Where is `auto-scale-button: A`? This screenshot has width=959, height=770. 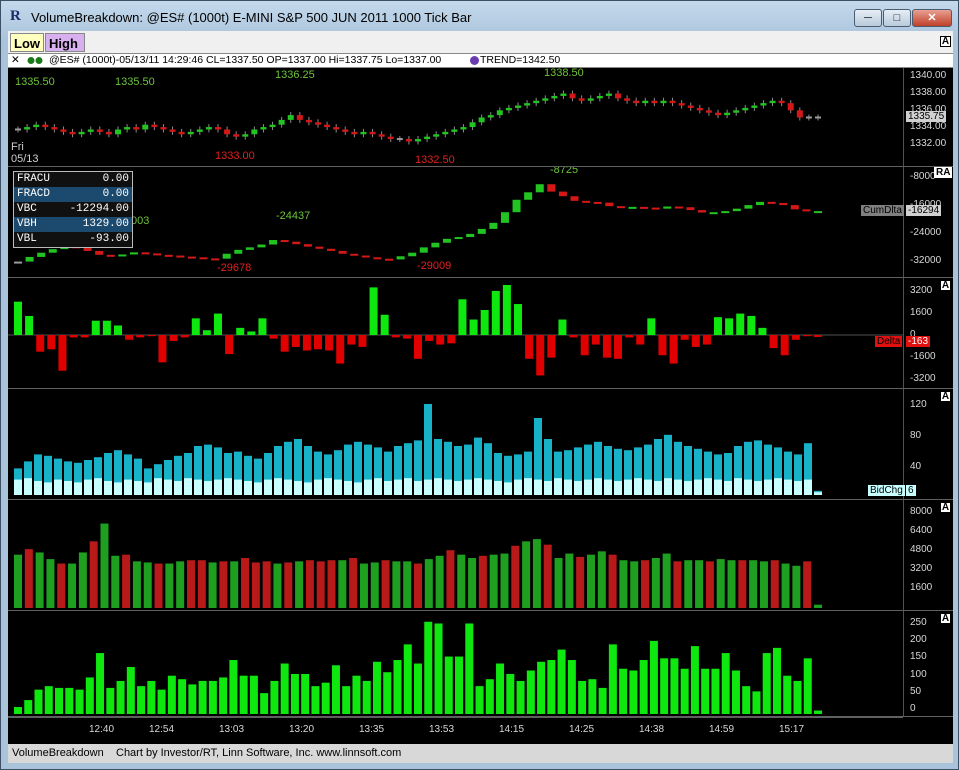
auto-scale-button: A is located at coordinates (945, 41).